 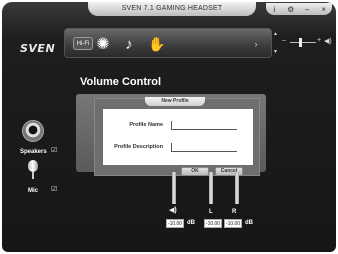 I want to click on sidebar-item-speakers: Speakers, so click(x=33, y=152).